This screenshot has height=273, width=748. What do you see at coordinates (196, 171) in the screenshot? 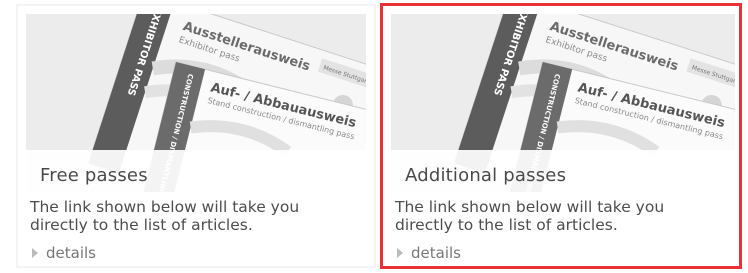
I see `caption-strip: Free passes` at bounding box center [196, 171].